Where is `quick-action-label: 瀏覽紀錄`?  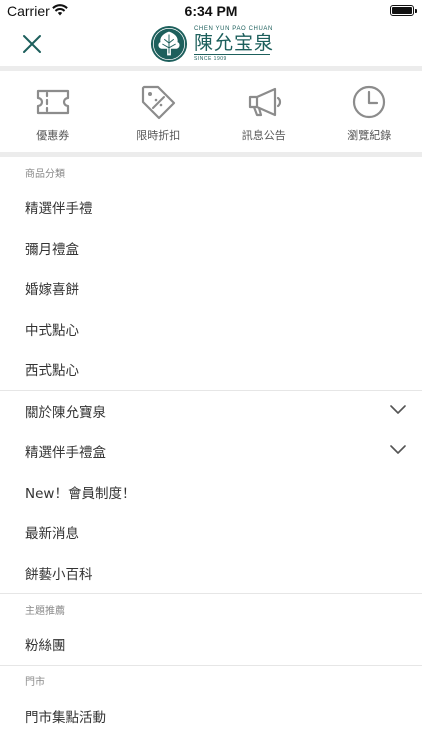
quick-action-label: 瀏覽紀錄 is located at coordinates (369, 135).